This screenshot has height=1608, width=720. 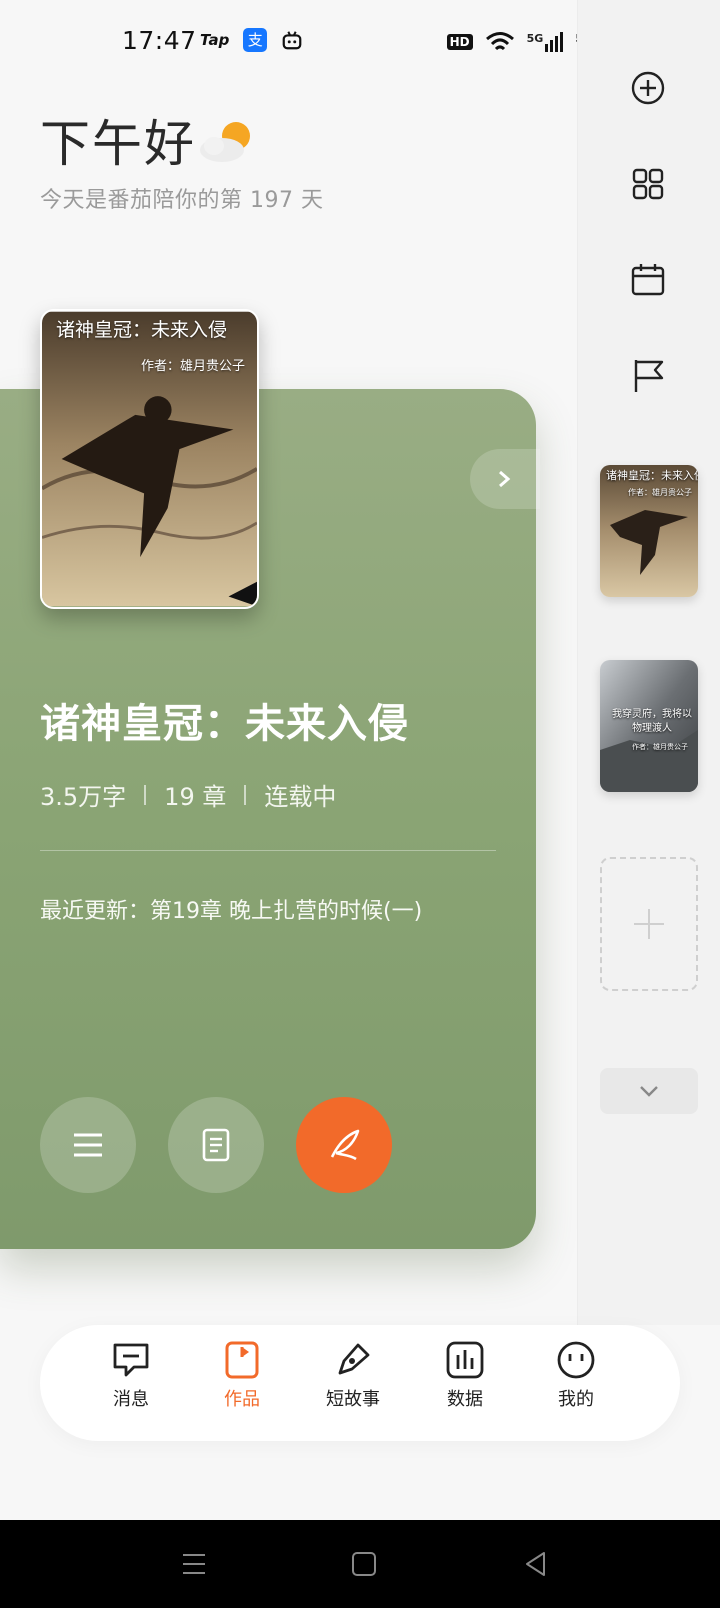 I want to click on flag-icon, so click(x=648, y=376).